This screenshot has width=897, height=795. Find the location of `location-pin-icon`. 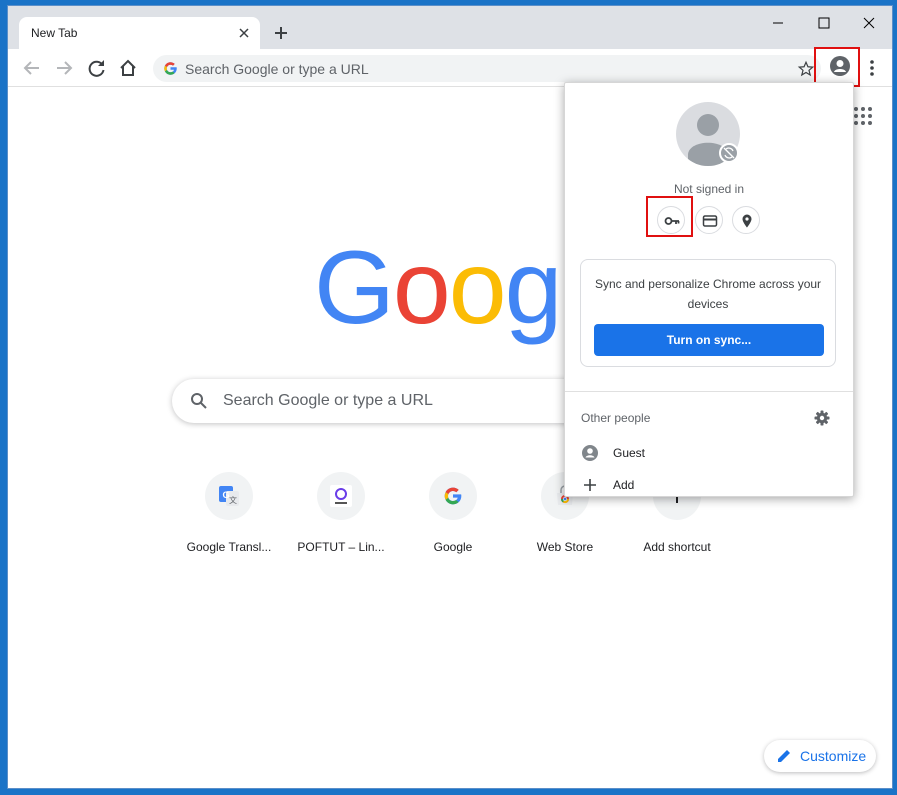

location-pin-icon is located at coordinates (747, 221).